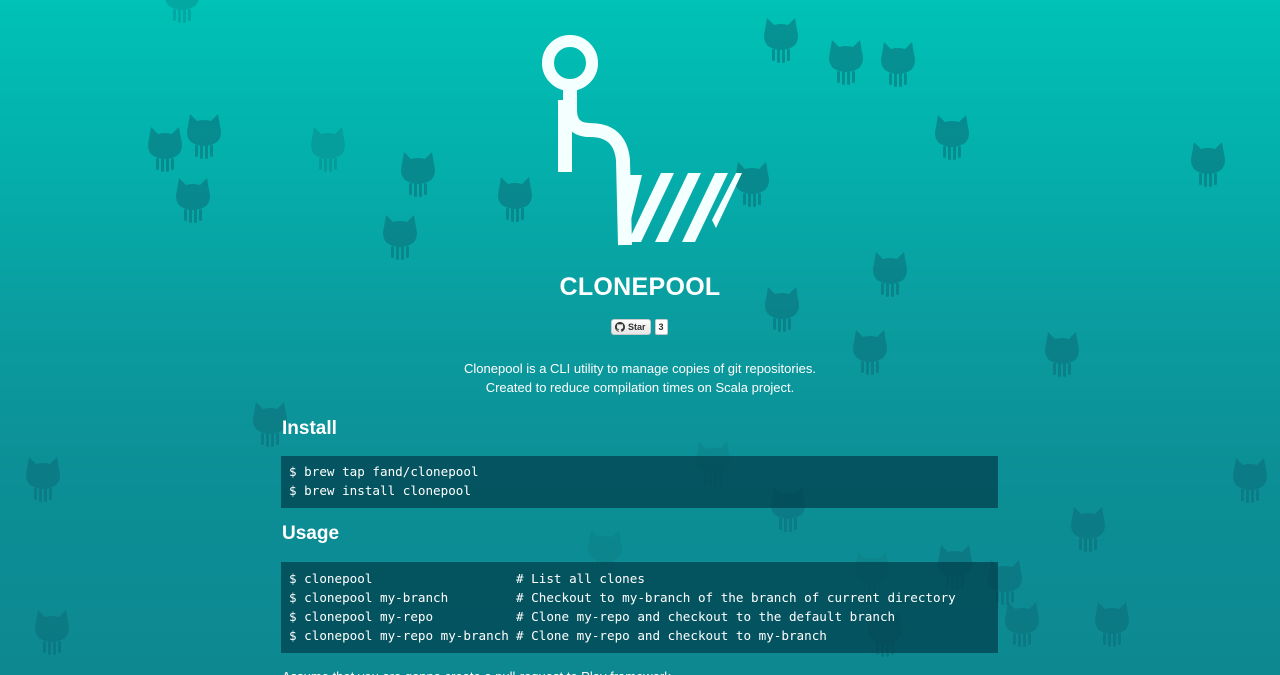 Image resolution: width=1280 pixels, height=675 pixels. I want to click on github-star-widget: Star 3, so click(639, 327).